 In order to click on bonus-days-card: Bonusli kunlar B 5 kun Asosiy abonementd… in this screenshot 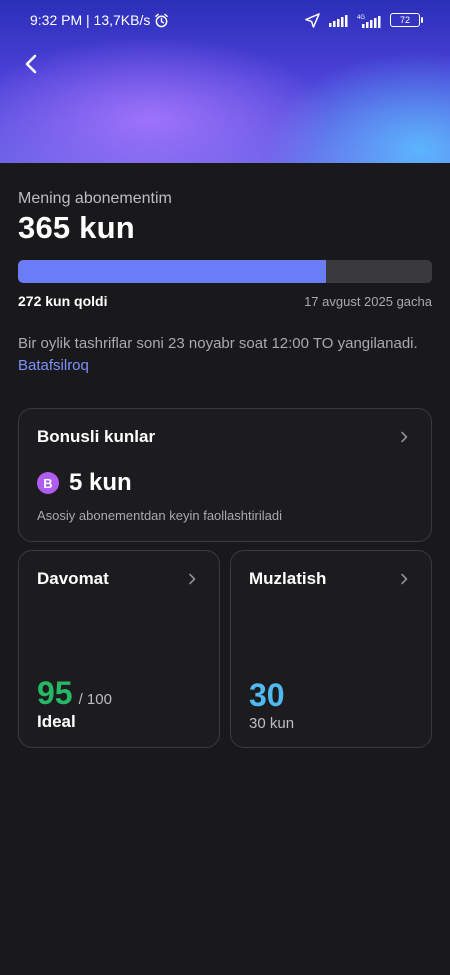, I will do `click(225, 475)`.